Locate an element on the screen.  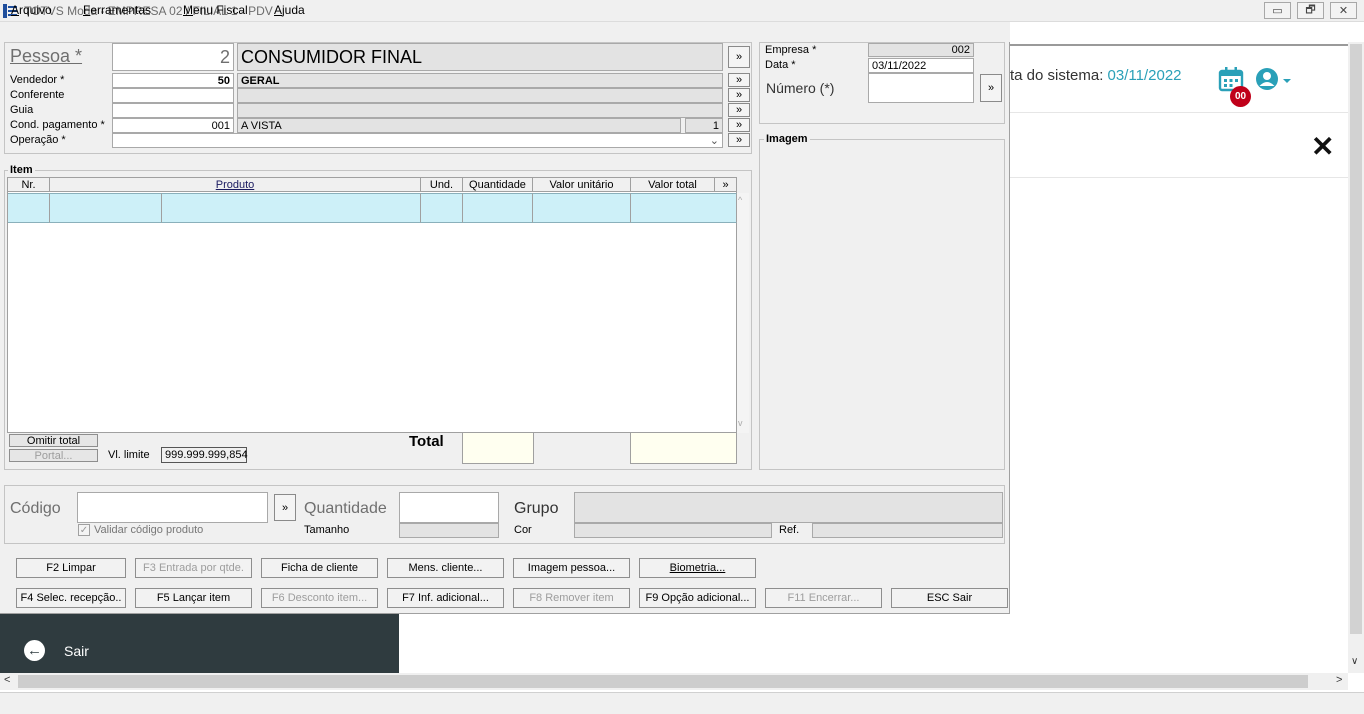
grupo-field is located at coordinates (788, 507).